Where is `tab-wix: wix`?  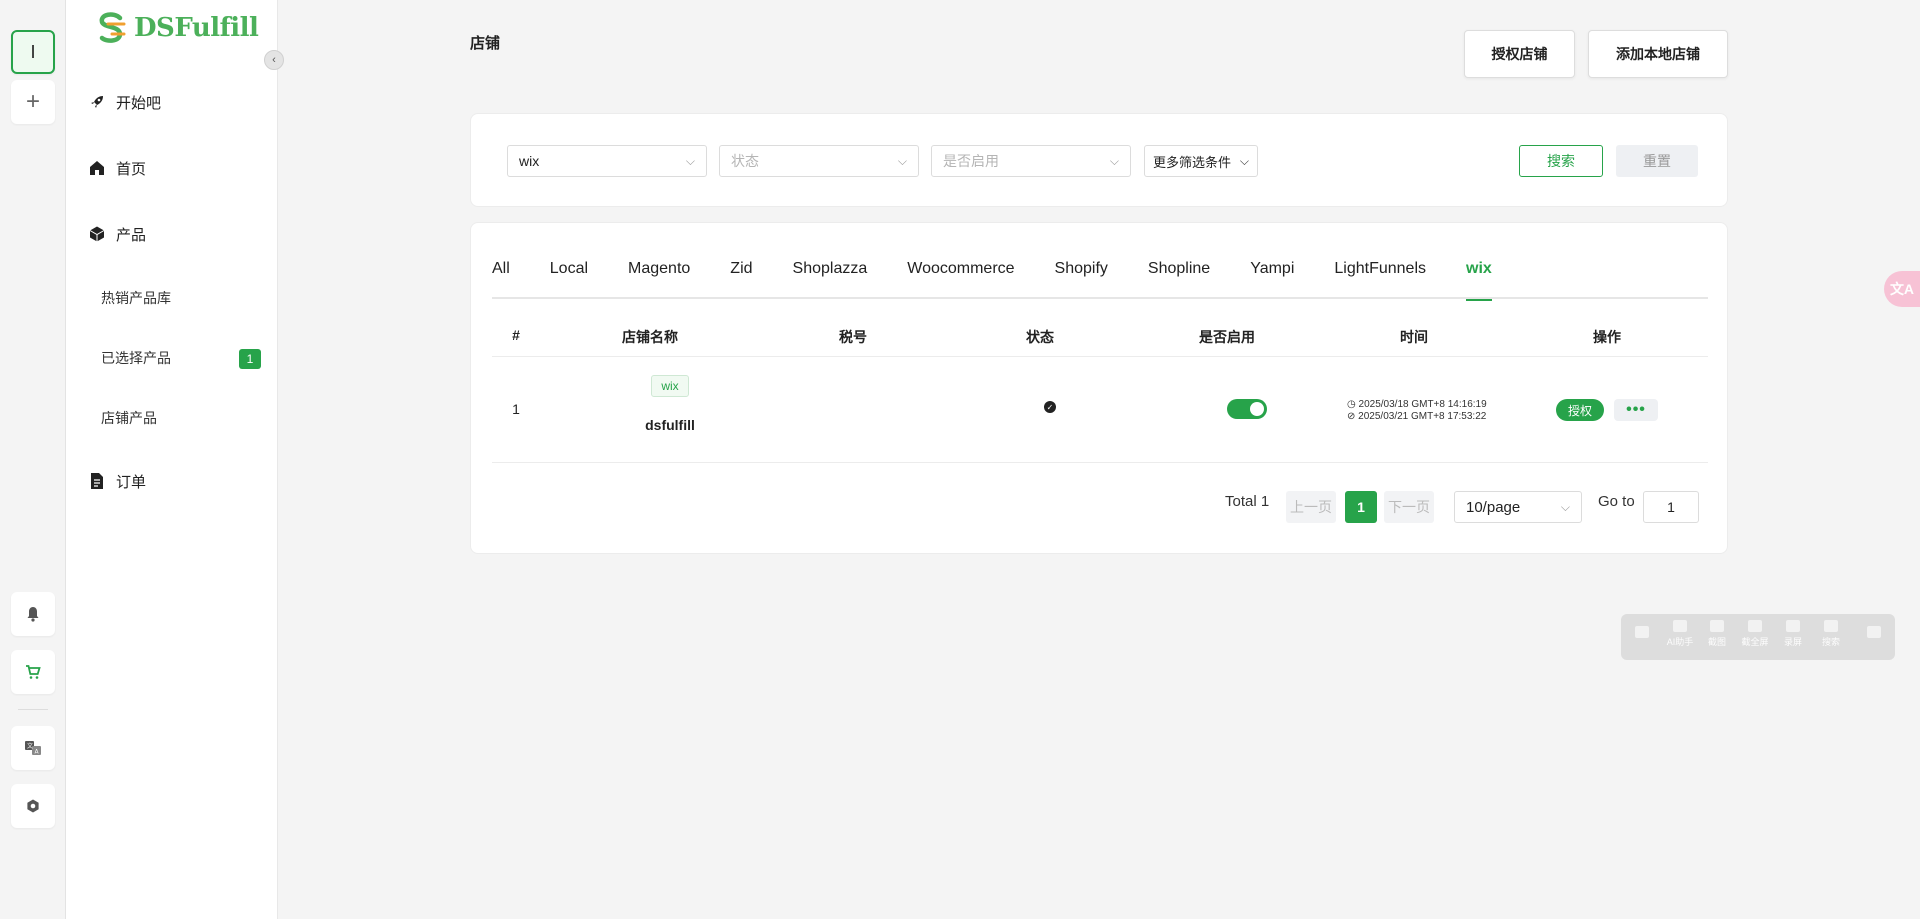 tab-wix: wix is located at coordinates (1479, 280).